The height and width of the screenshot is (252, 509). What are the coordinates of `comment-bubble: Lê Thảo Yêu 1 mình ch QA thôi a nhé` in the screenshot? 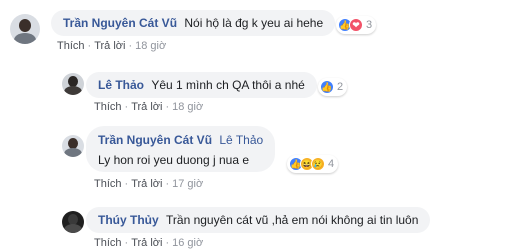 It's located at (201, 85).